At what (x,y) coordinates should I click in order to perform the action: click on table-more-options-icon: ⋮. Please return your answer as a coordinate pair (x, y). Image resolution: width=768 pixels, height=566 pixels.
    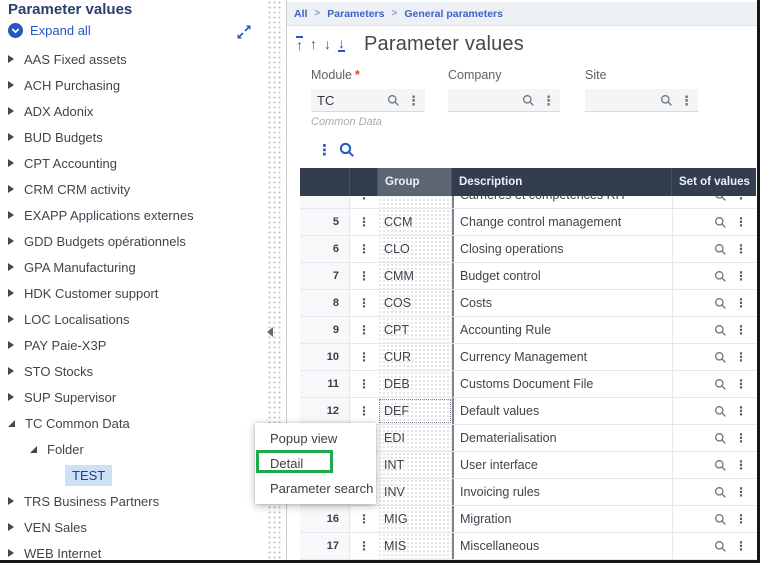
    Looking at the image, I should click on (324, 150).